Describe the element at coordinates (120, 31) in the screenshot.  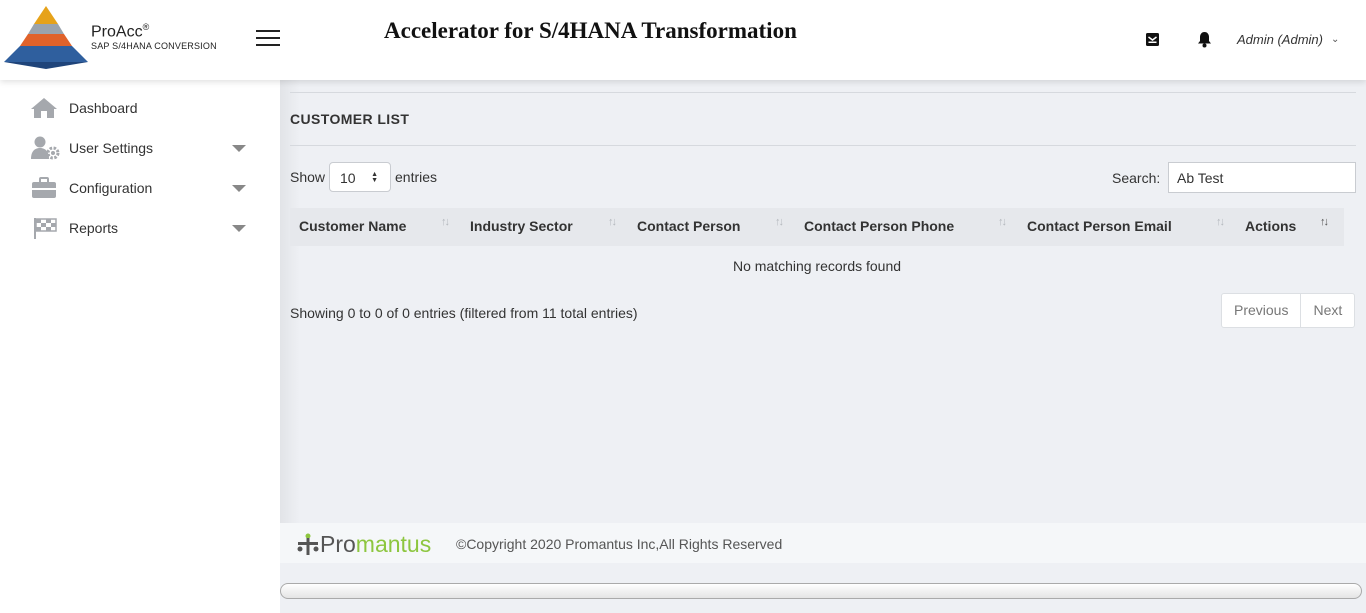
I see `brand-name: ProAcc®` at that location.